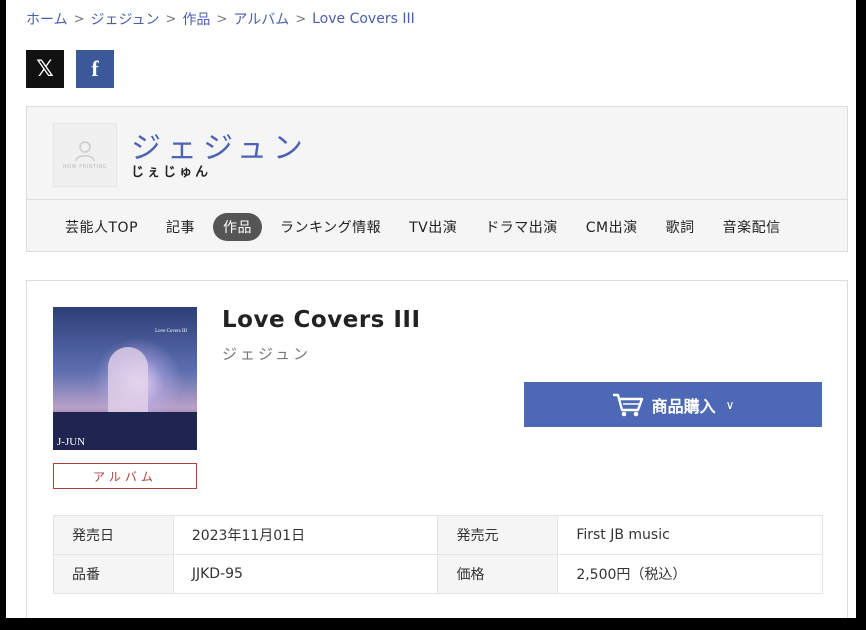 This screenshot has width=866, height=630. Describe the element at coordinates (113, 574) in the screenshot. I see `catalog-label: 品番` at that location.